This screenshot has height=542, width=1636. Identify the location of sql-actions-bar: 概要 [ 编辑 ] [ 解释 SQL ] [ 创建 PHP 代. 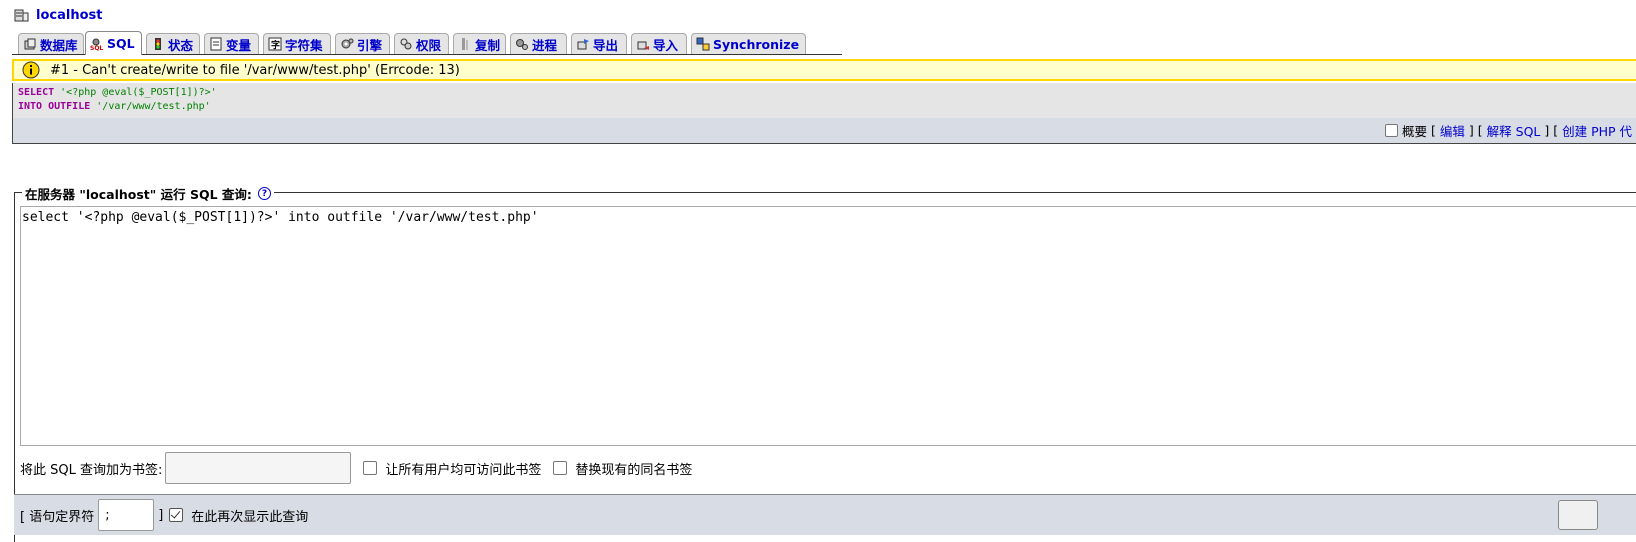
(824, 130).